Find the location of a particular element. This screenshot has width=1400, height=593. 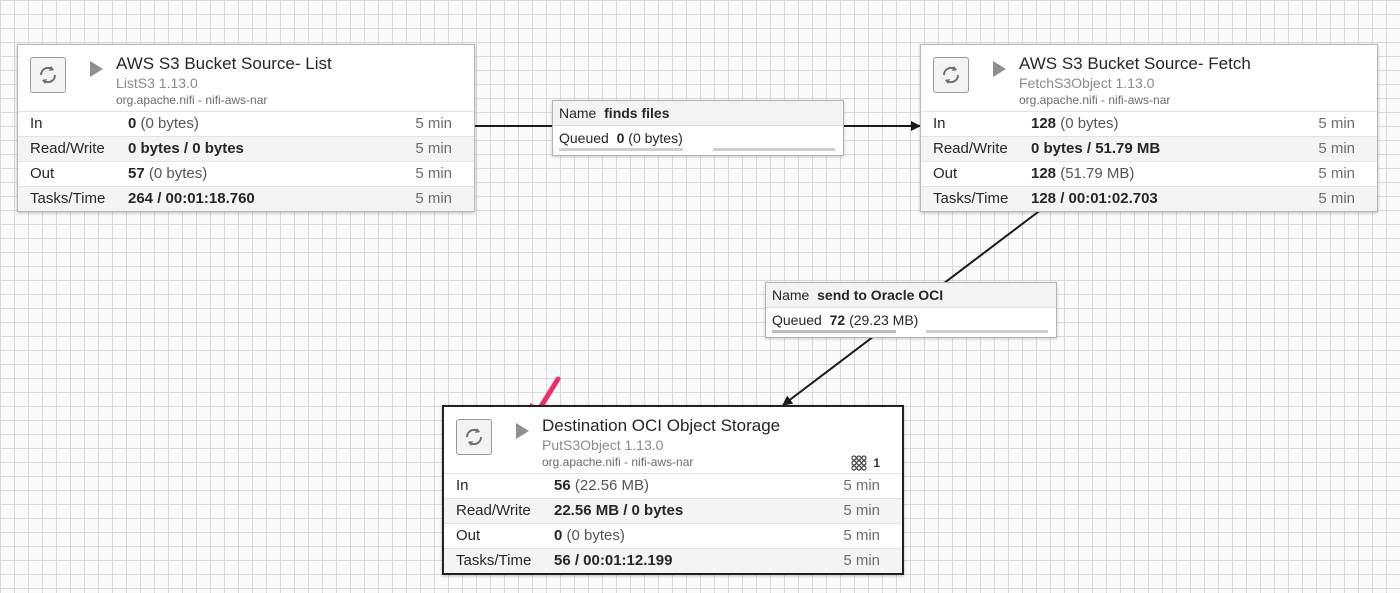

stat-value: 57 (0 bytes) is located at coordinates (168, 173).